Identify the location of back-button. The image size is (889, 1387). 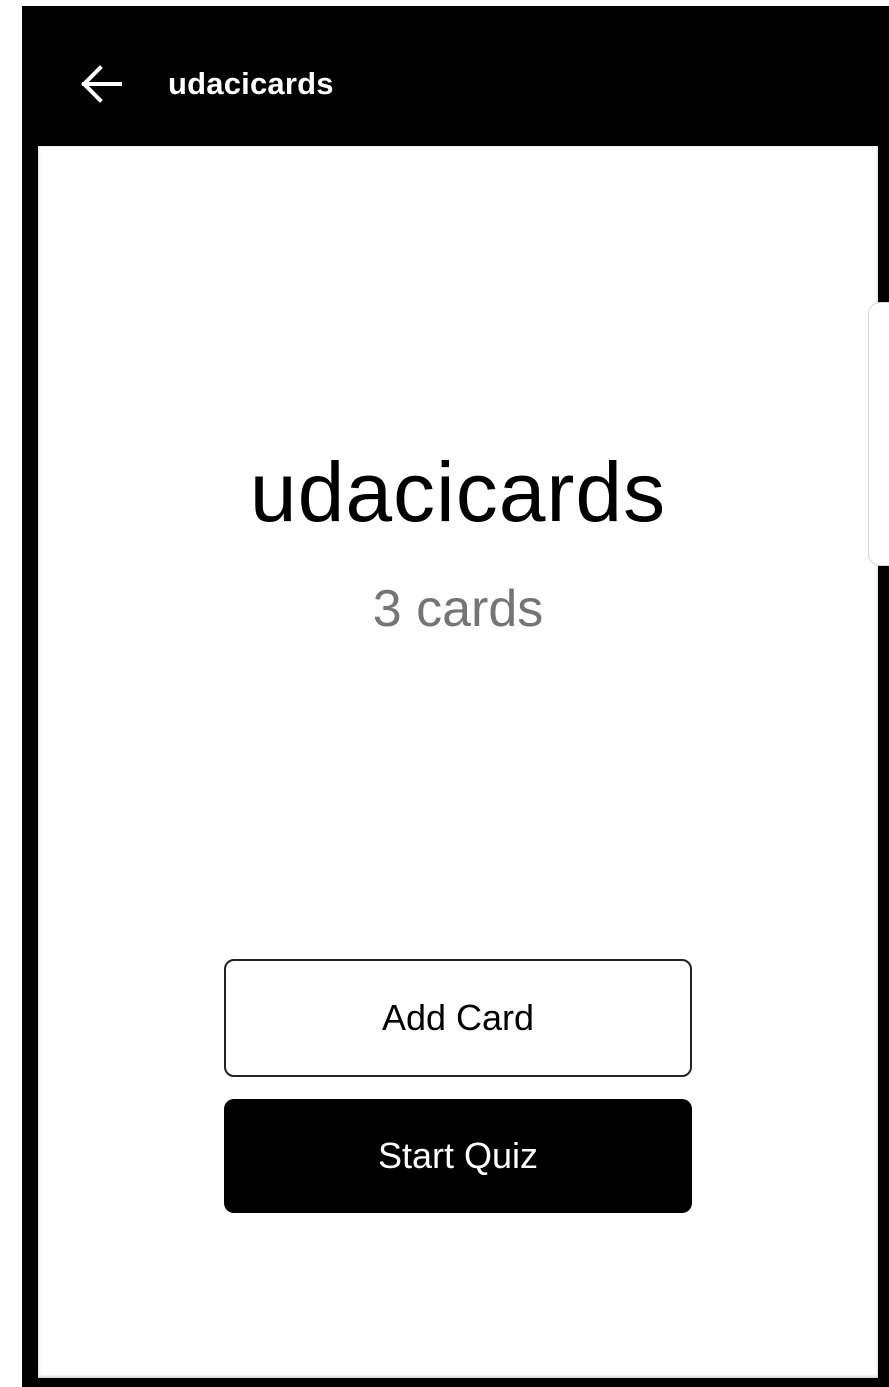
(102, 84).